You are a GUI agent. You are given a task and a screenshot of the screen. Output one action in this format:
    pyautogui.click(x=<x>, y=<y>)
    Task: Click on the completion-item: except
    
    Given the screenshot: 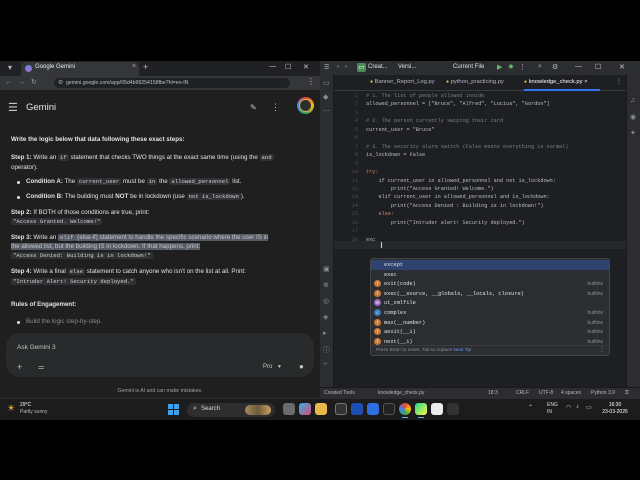 What is the action you would take?
    pyautogui.click(x=490, y=265)
    